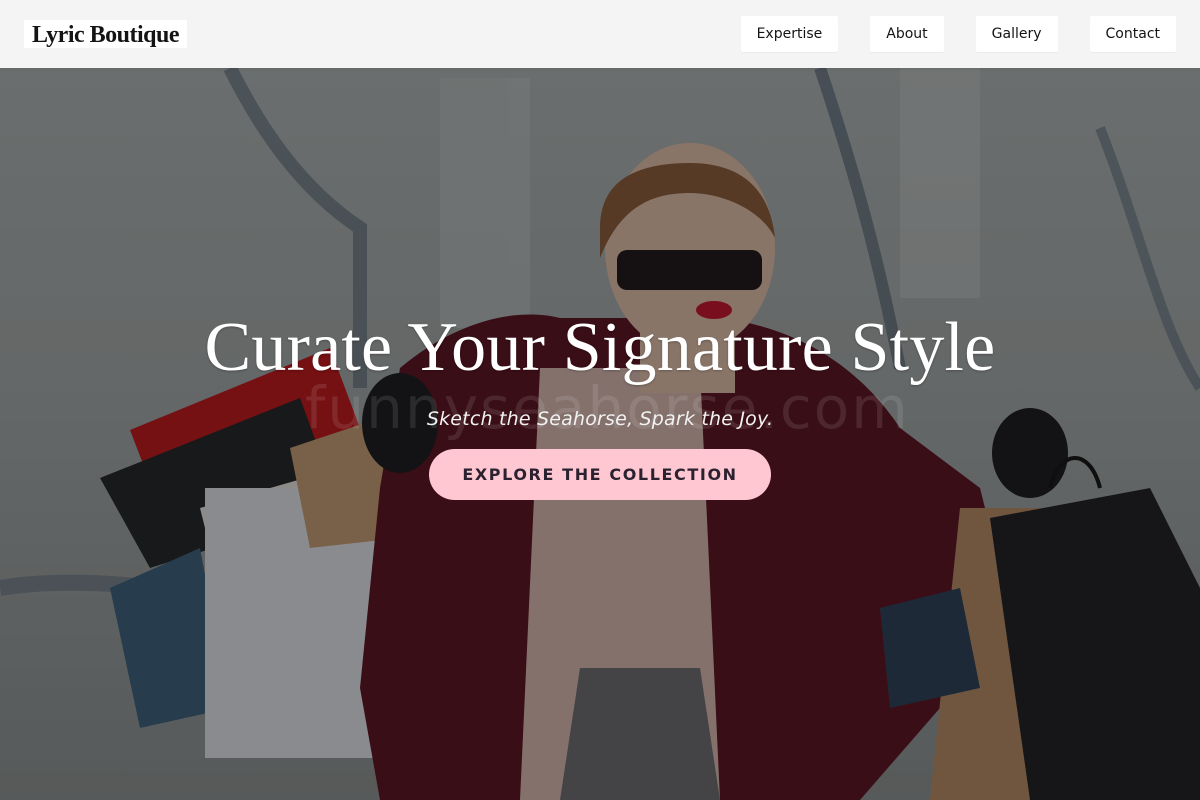 The width and height of the screenshot is (1200, 800). Describe the element at coordinates (1016, 34) in the screenshot. I see `nav-gallery-button: Gallery` at that location.